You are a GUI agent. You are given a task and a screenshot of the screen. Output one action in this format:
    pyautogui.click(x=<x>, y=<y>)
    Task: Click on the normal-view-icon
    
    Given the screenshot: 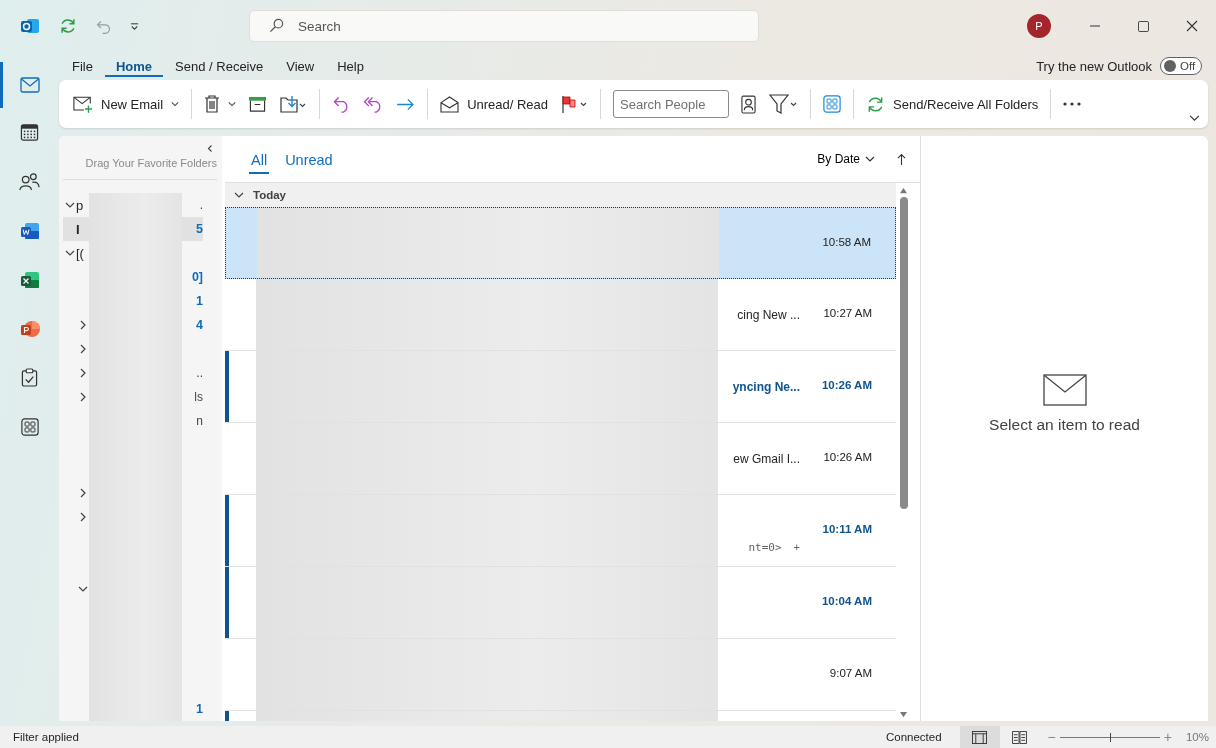 What is the action you would take?
    pyautogui.click(x=980, y=737)
    